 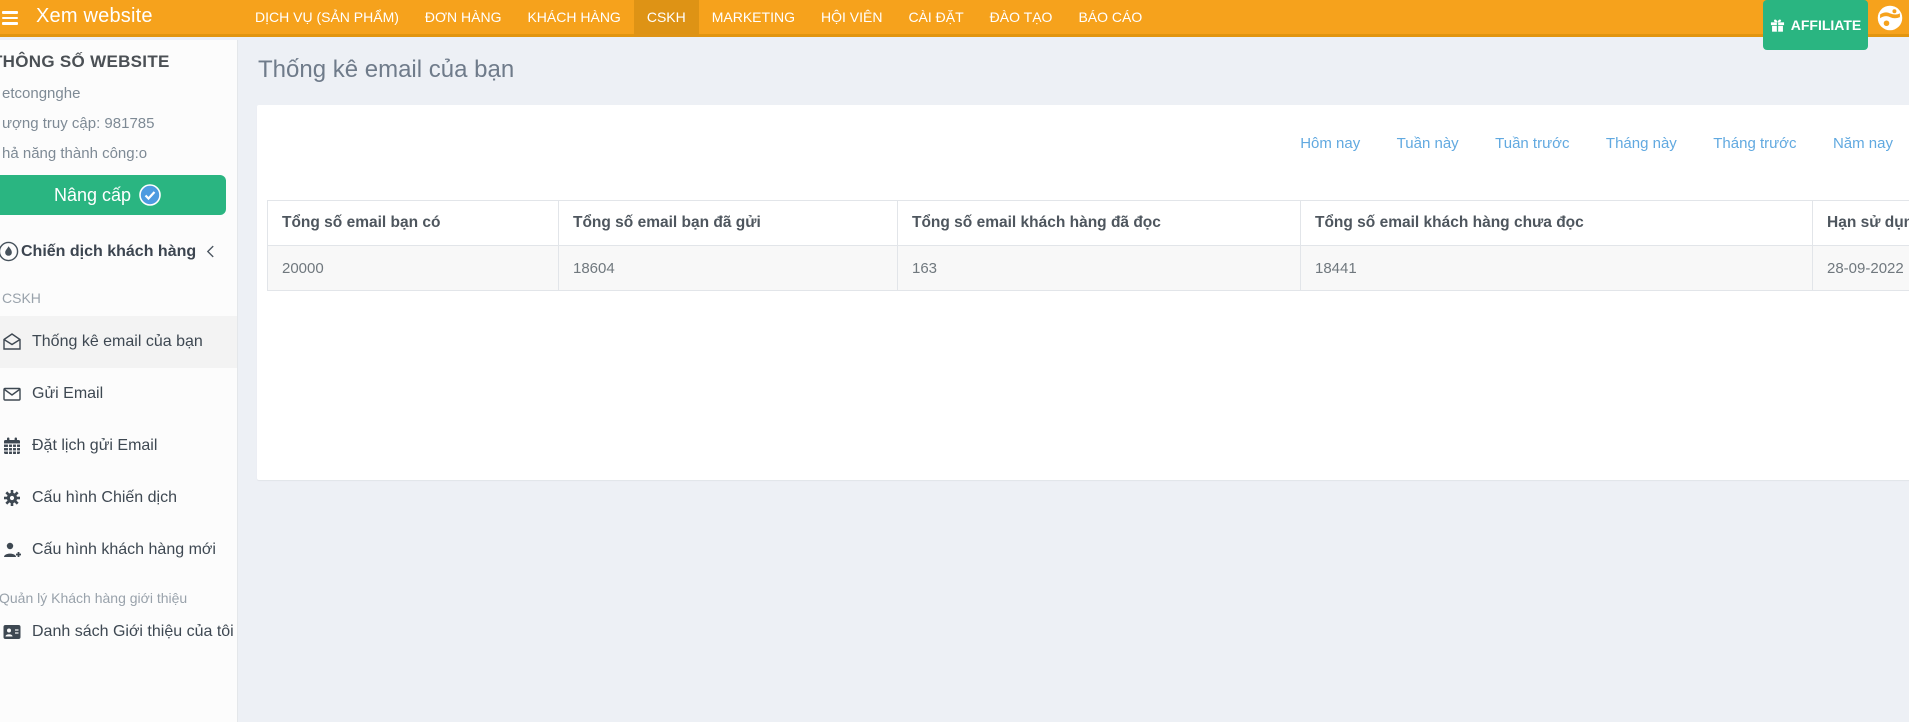 What do you see at coordinates (210, 251) in the screenshot?
I see `chevron-left-icon` at bounding box center [210, 251].